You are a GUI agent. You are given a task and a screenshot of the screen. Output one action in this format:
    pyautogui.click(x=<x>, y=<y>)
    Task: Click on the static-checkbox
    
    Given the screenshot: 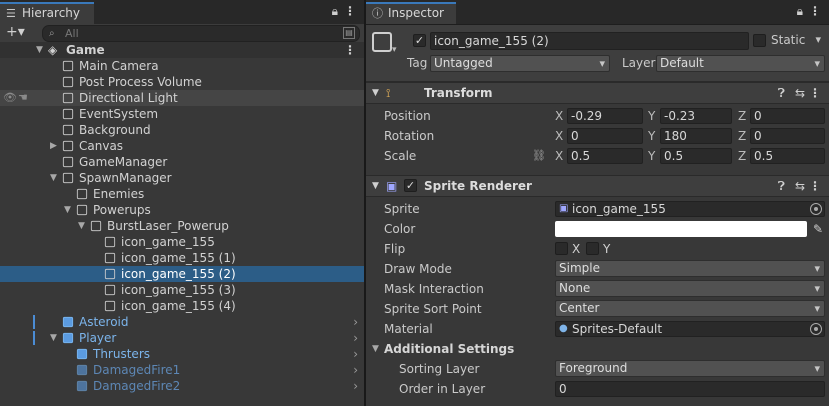 What is the action you would take?
    pyautogui.click(x=759, y=40)
    